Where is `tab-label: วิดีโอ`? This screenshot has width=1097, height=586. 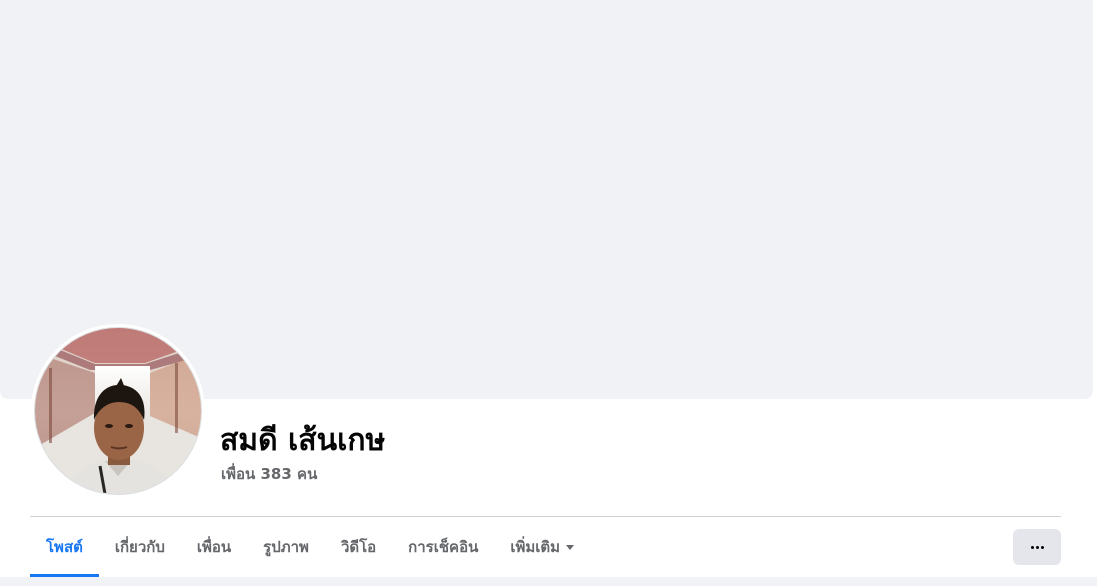
tab-label: วิดีโอ is located at coordinates (358, 547).